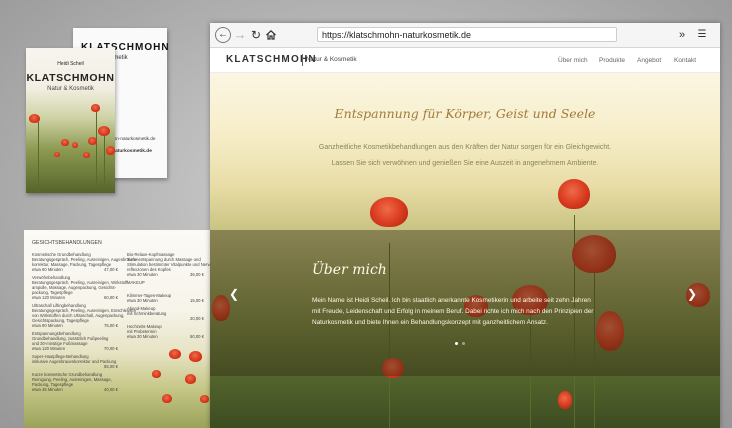 The height and width of the screenshot is (428, 732). Describe the element at coordinates (111, 366) in the screenshot. I see `price-item-price: 55,00 €` at that location.